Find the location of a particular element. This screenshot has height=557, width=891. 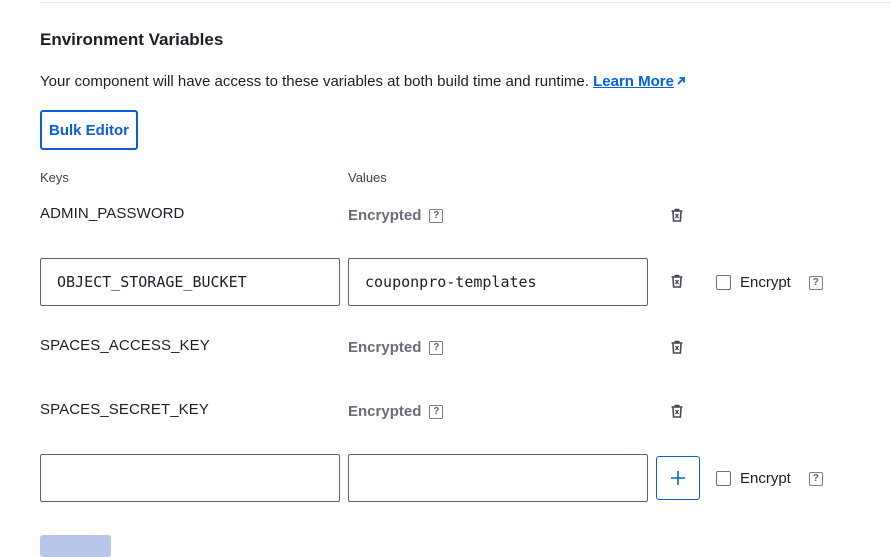

new-key-input is located at coordinates (190, 478).